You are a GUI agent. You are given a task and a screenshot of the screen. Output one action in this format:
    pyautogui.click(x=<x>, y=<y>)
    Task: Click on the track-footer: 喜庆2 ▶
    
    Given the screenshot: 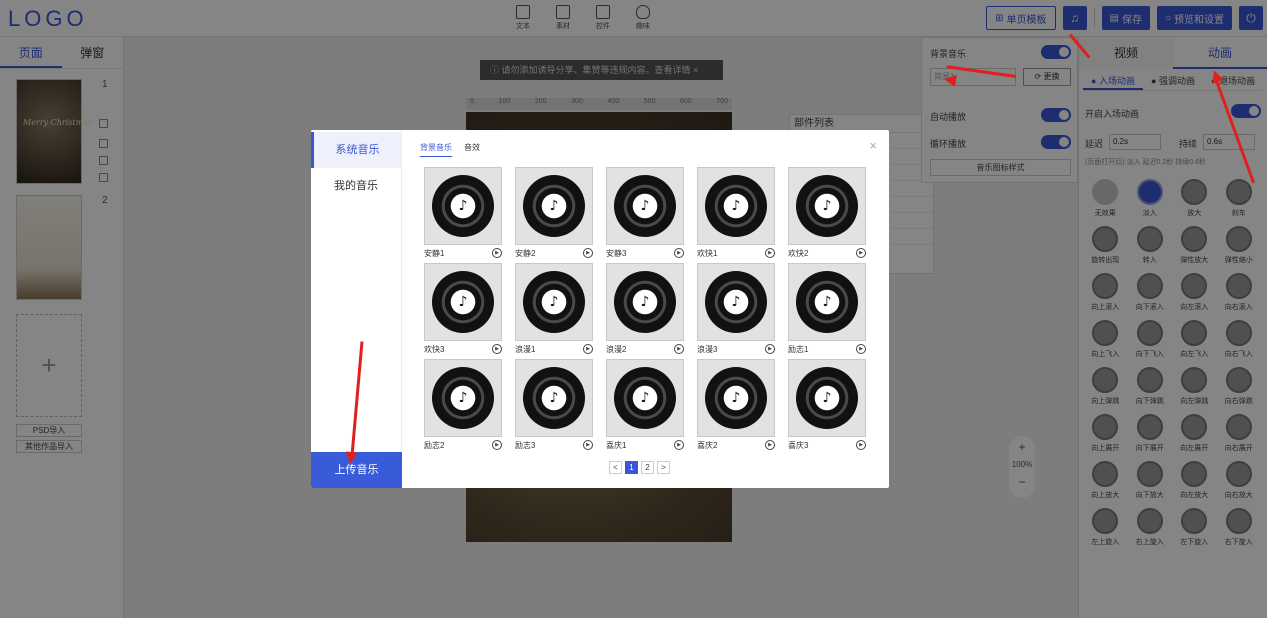 What is the action you would take?
    pyautogui.click(x=736, y=445)
    